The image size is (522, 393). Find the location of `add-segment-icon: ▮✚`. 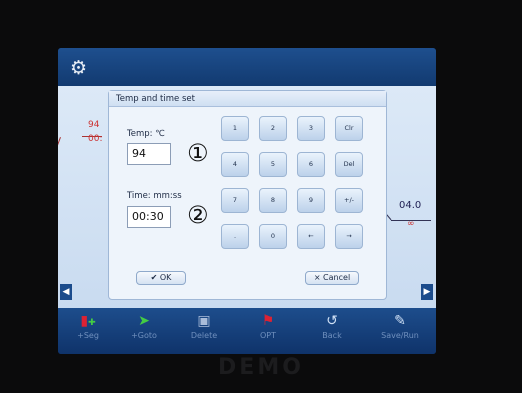

add-segment-icon: ▮✚ is located at coordinates (88, 321).